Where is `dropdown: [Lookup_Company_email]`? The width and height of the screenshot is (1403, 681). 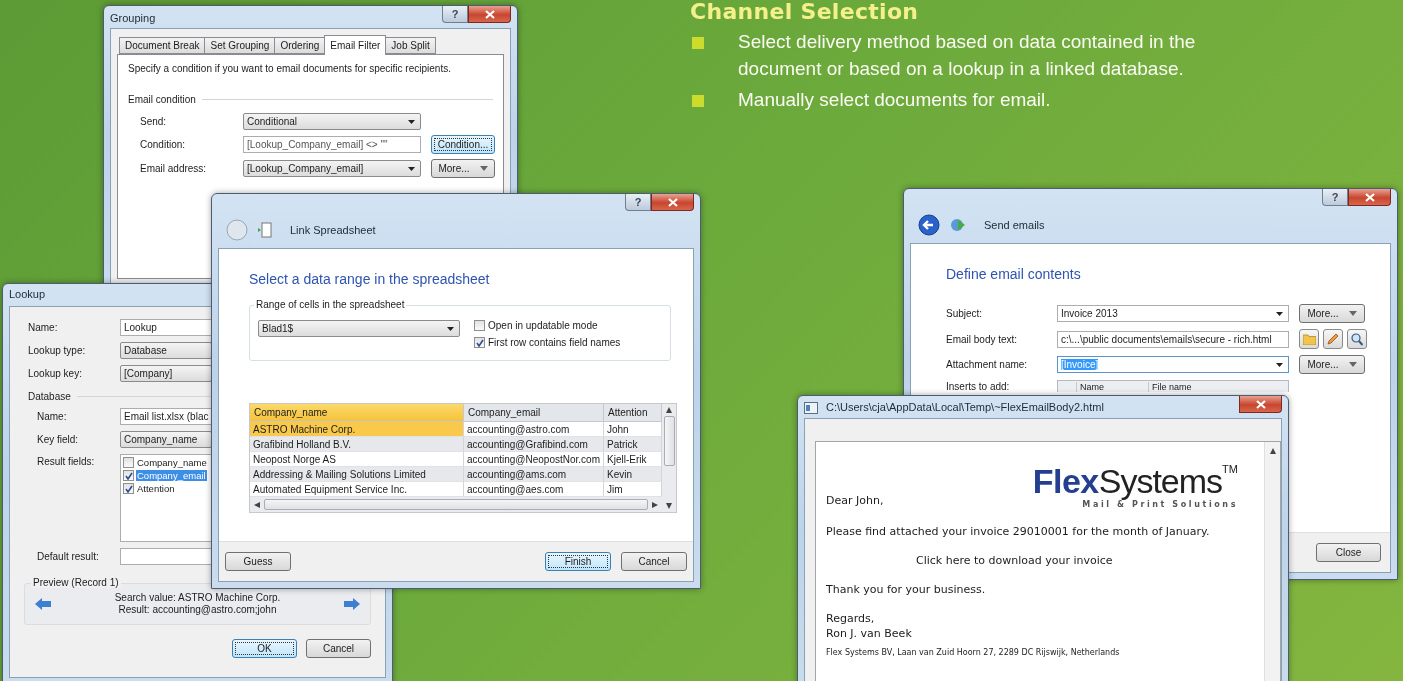 dropdown: [Lookup_Company_email] is located at coordinates (332, 168).